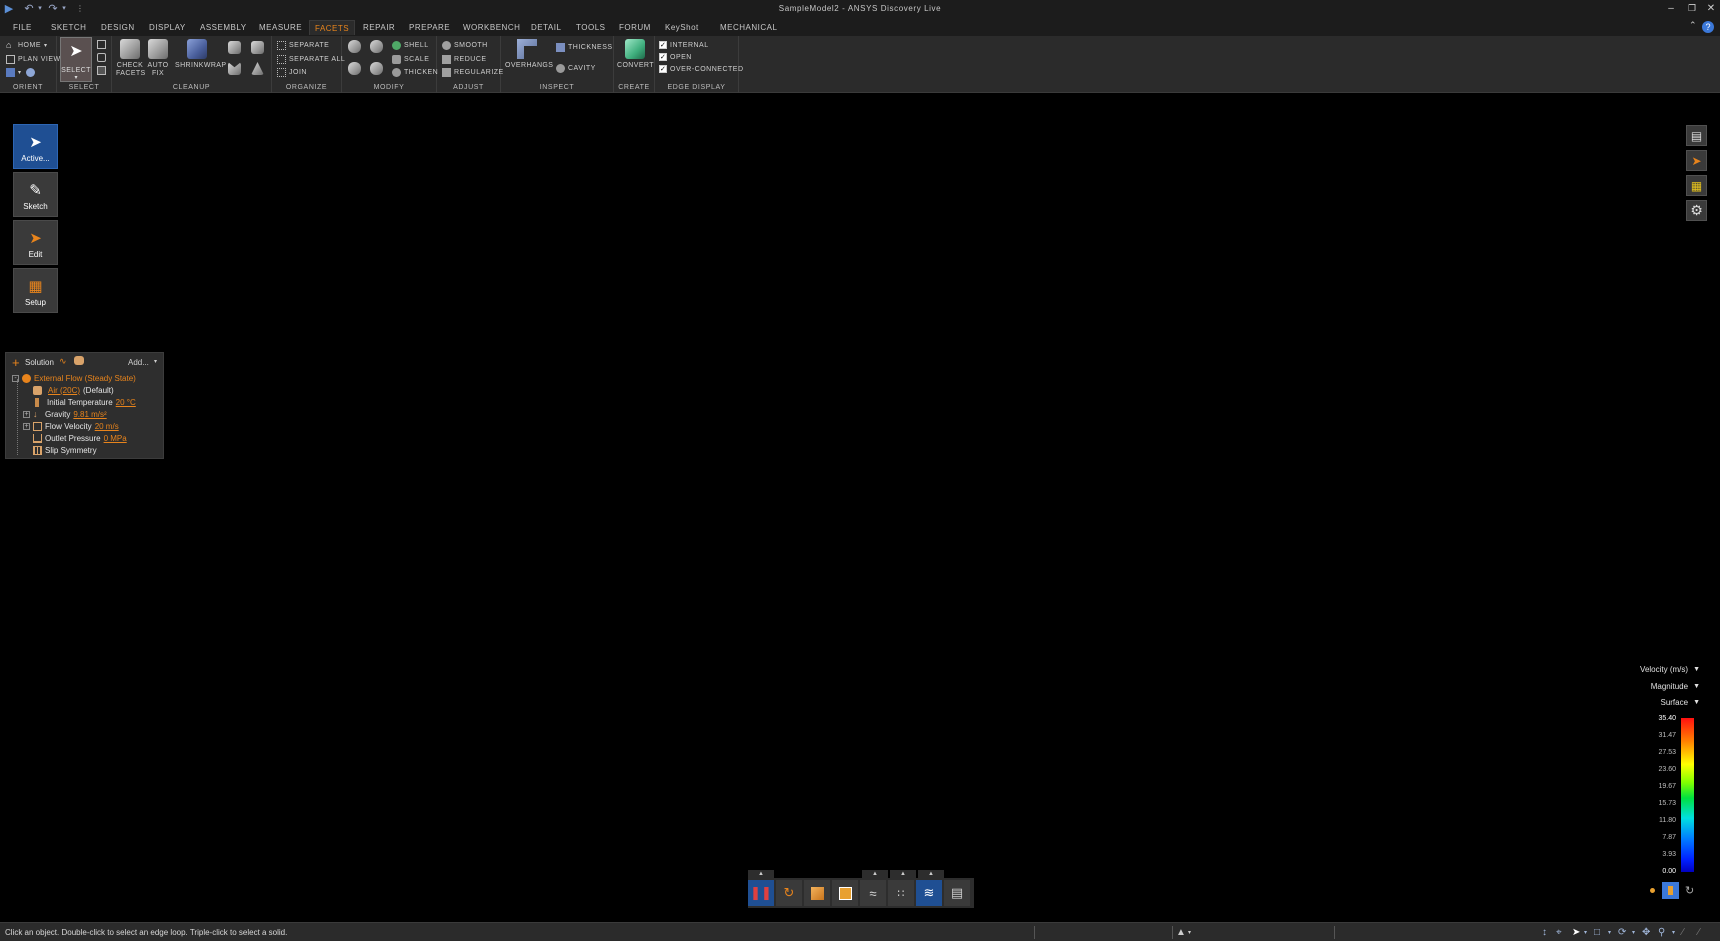  I want to click on fix-intersections-icon, so click(234, 68).